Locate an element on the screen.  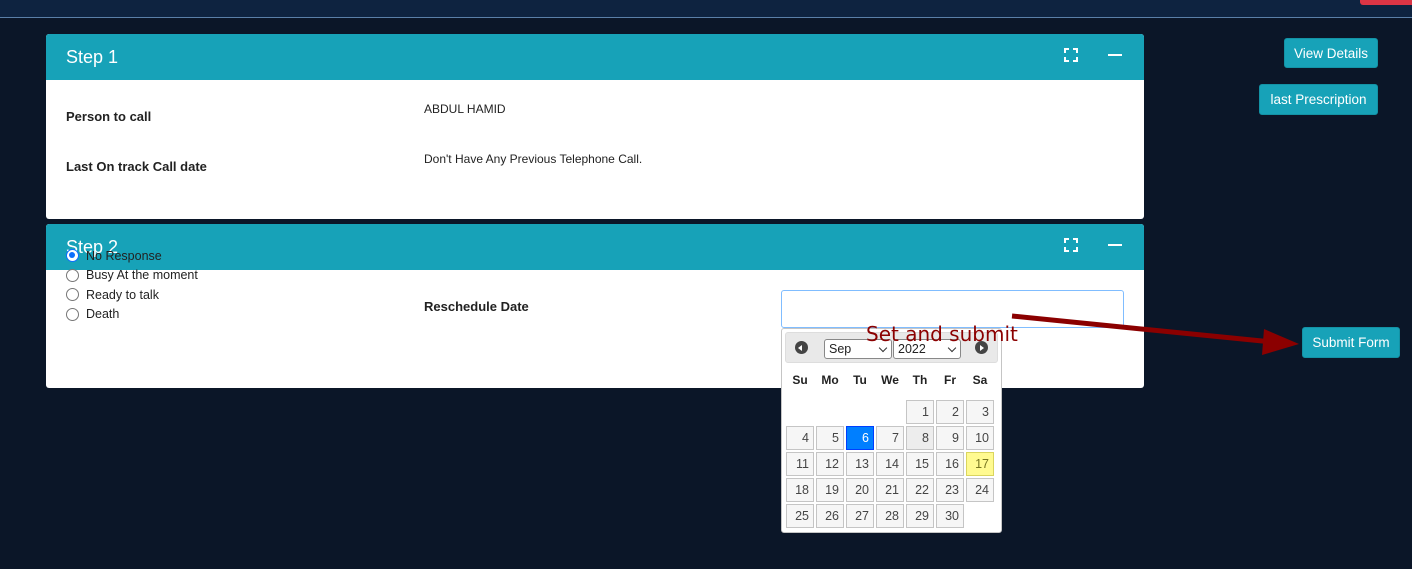
annotation-arrow is located at coordinates (1155, 334).